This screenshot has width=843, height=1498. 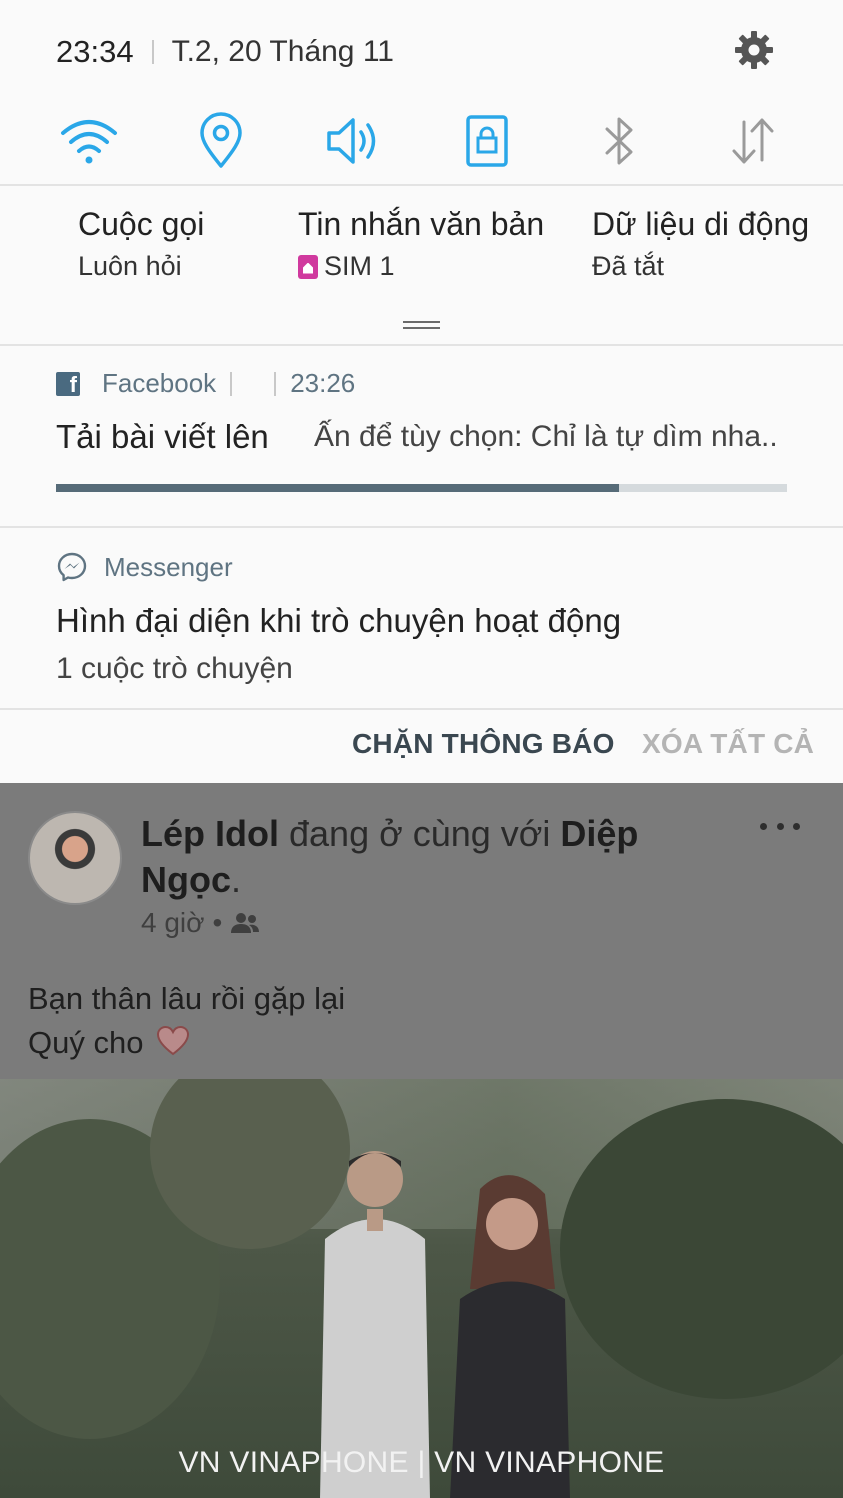 What do you see at coordinates (186, 1021) in the screenshot?
I see `post-text: Bạn thân lâu rồi gặp lại Quý cho` at bounding box center [186, 1021].